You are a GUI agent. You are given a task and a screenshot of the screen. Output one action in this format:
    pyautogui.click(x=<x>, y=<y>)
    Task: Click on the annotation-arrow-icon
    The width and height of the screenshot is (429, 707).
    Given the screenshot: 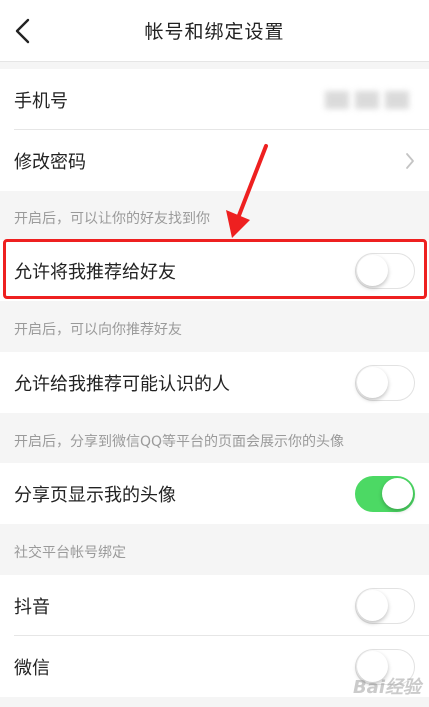 What is the action you would take?
    pyautogui.click(x=247, y=191)
    